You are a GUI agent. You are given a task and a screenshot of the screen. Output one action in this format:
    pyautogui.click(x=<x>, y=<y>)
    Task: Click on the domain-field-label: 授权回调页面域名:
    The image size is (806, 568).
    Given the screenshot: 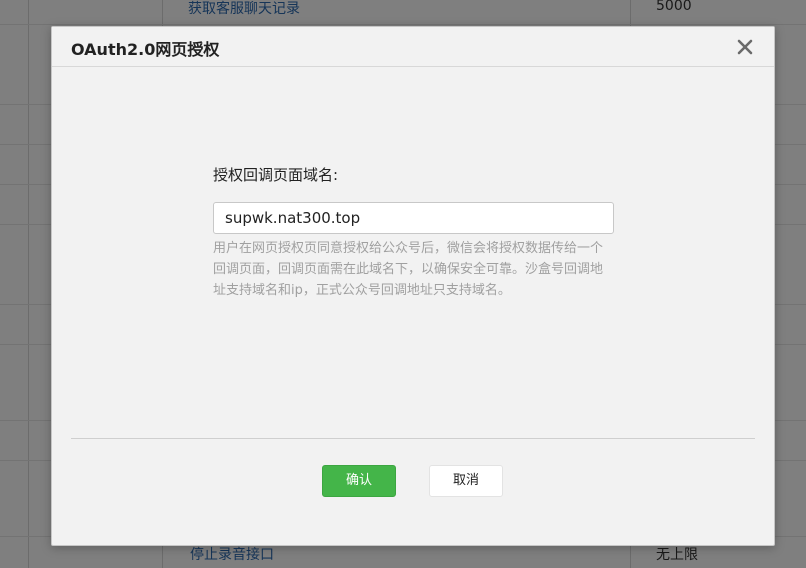 What is the action you would take?
    pyautogui.click(x=276, y=175)
    